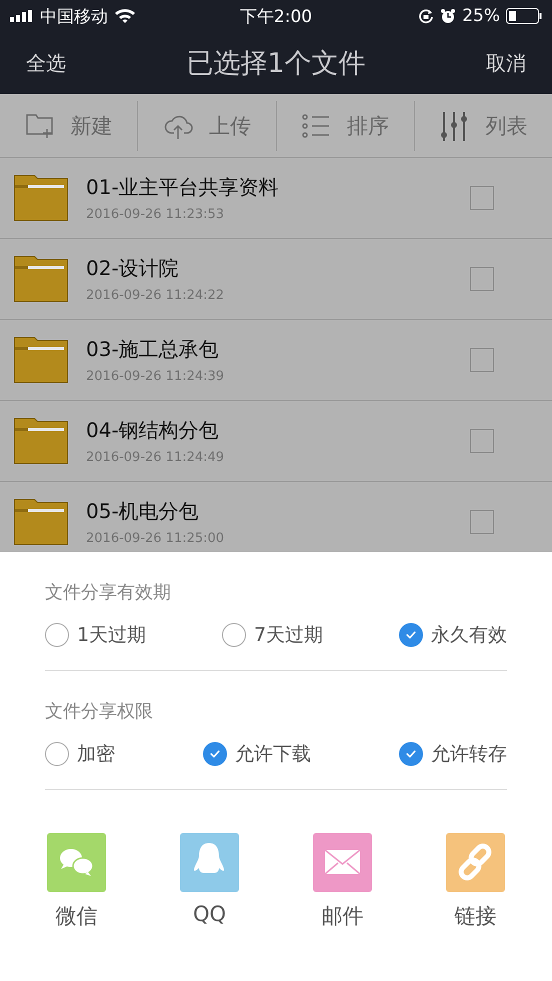 The width and height of the screenshot is (552, 981). Describe the element at coordinates (257, 754) in the screenshot. I see `checkbox-option: 允许下载` at that location.